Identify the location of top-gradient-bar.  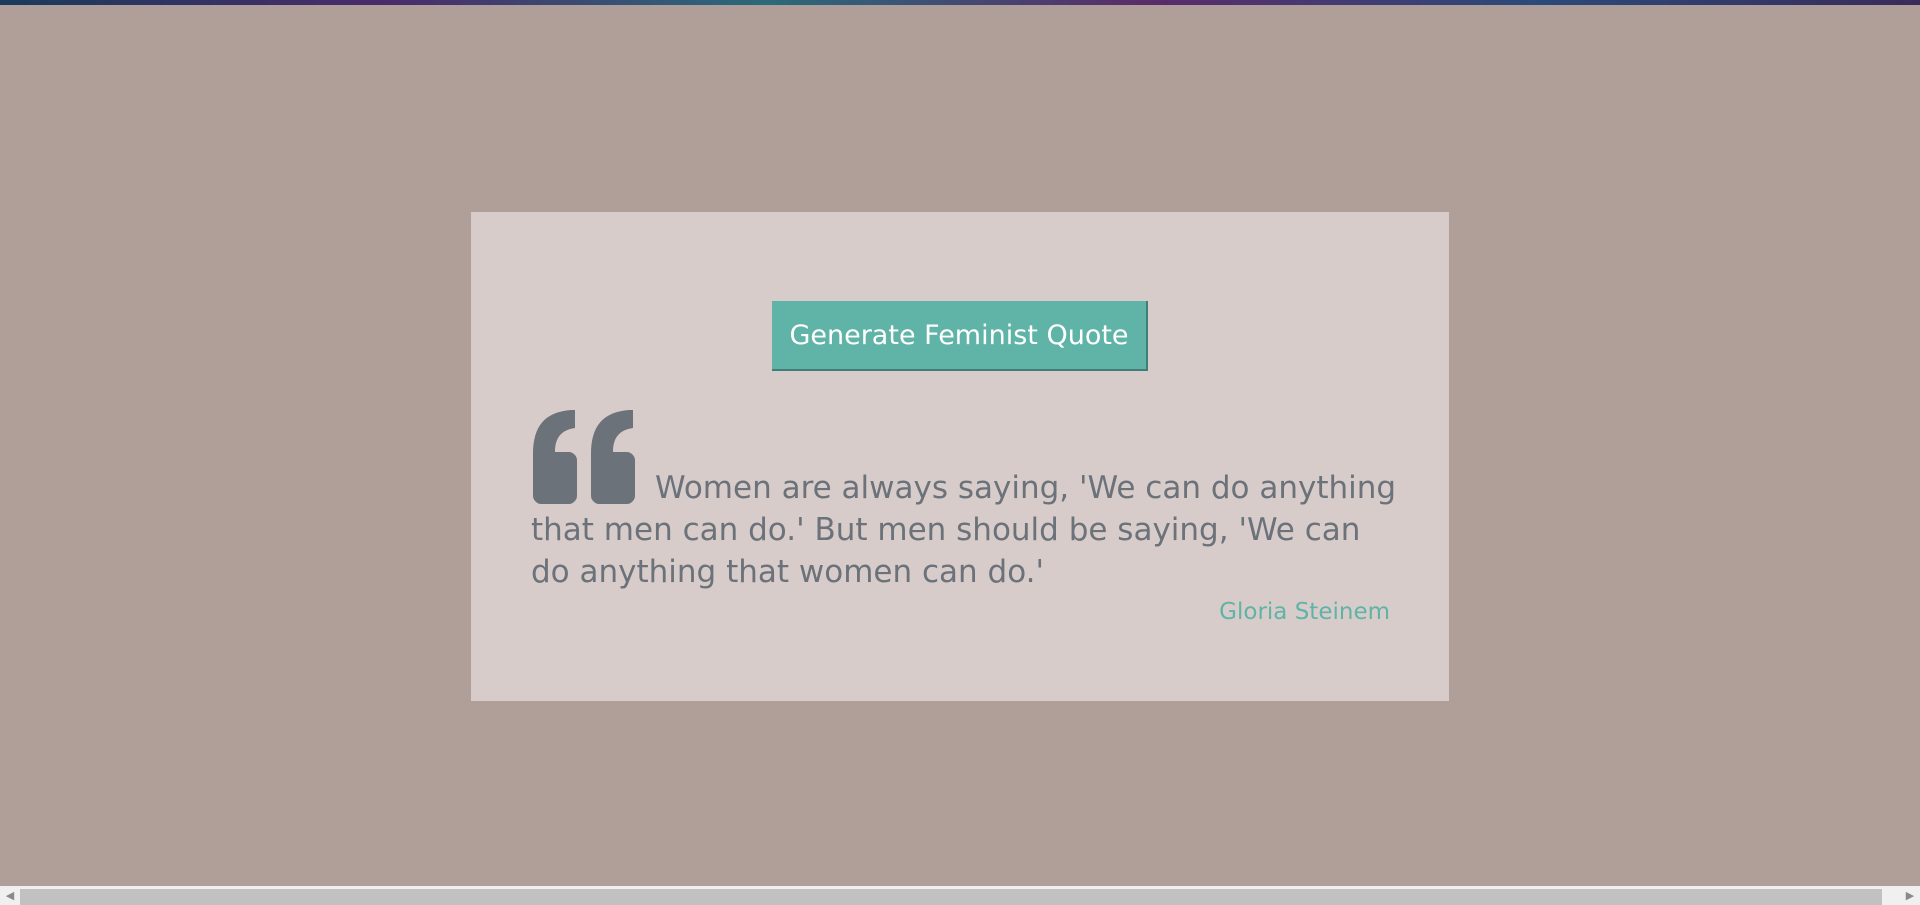
(960, 2).